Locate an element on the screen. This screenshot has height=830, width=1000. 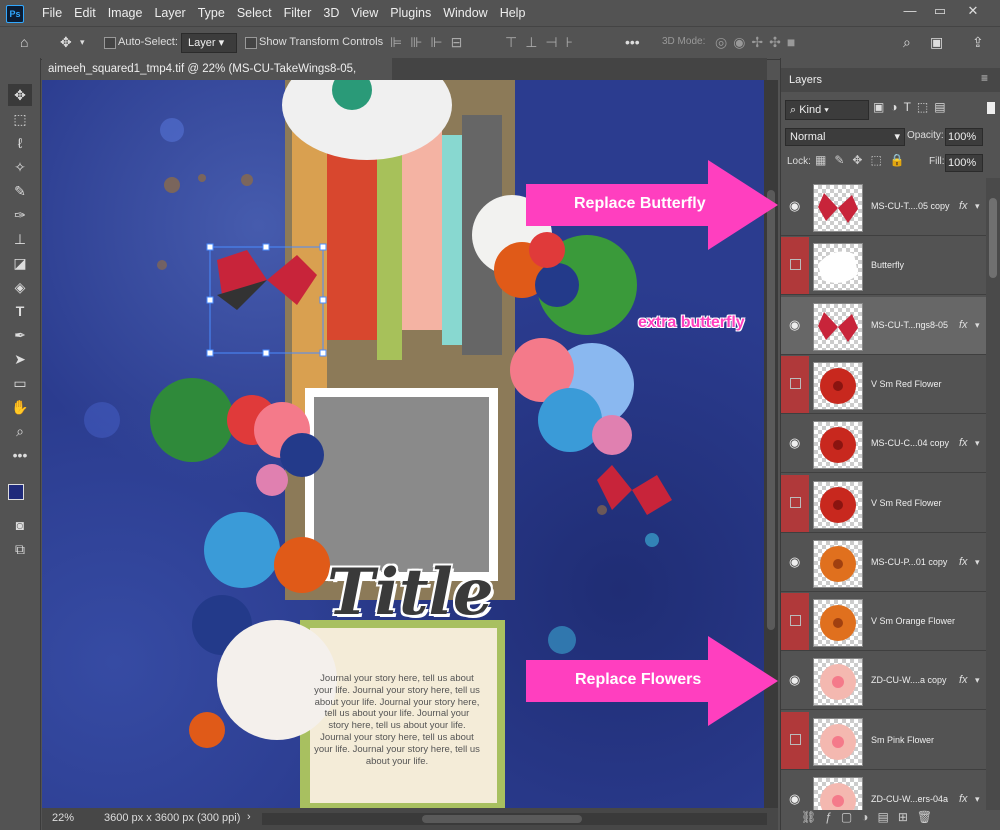
fill-field: 100% is located at coordinates (964, 163).